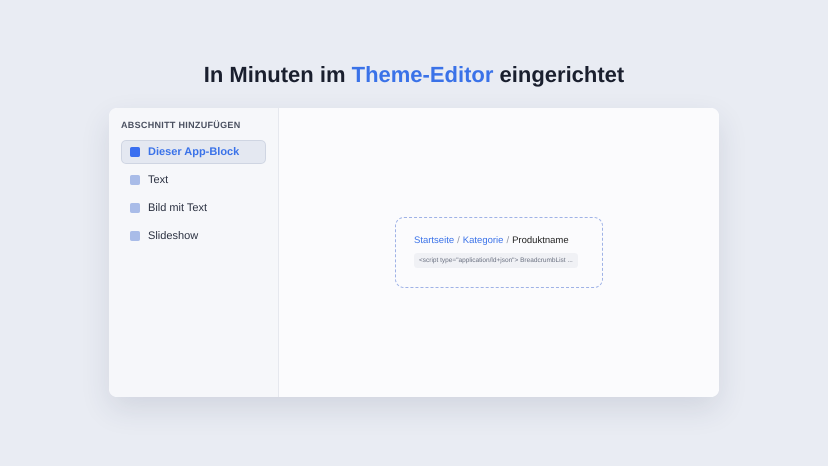 The height and width of the screenshot is (466, 828). What do you see at coordinates (193, 152) in the screenshot?
I see `section-item: Dieser App-Block` at bounding box center [193, 152].